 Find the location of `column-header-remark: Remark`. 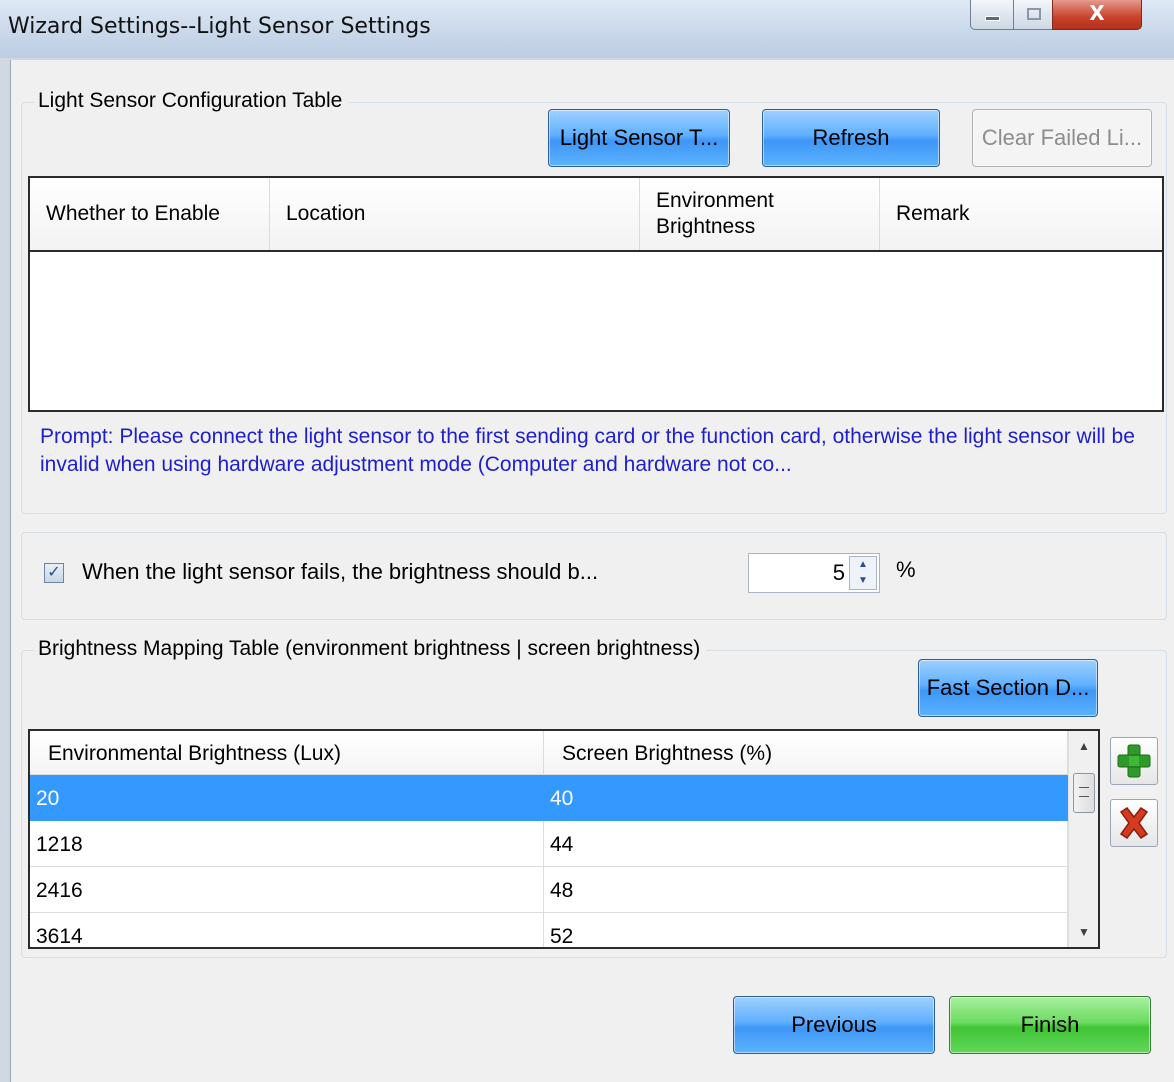

column-header-remark: Remark is located at coordinates (1021, 214).